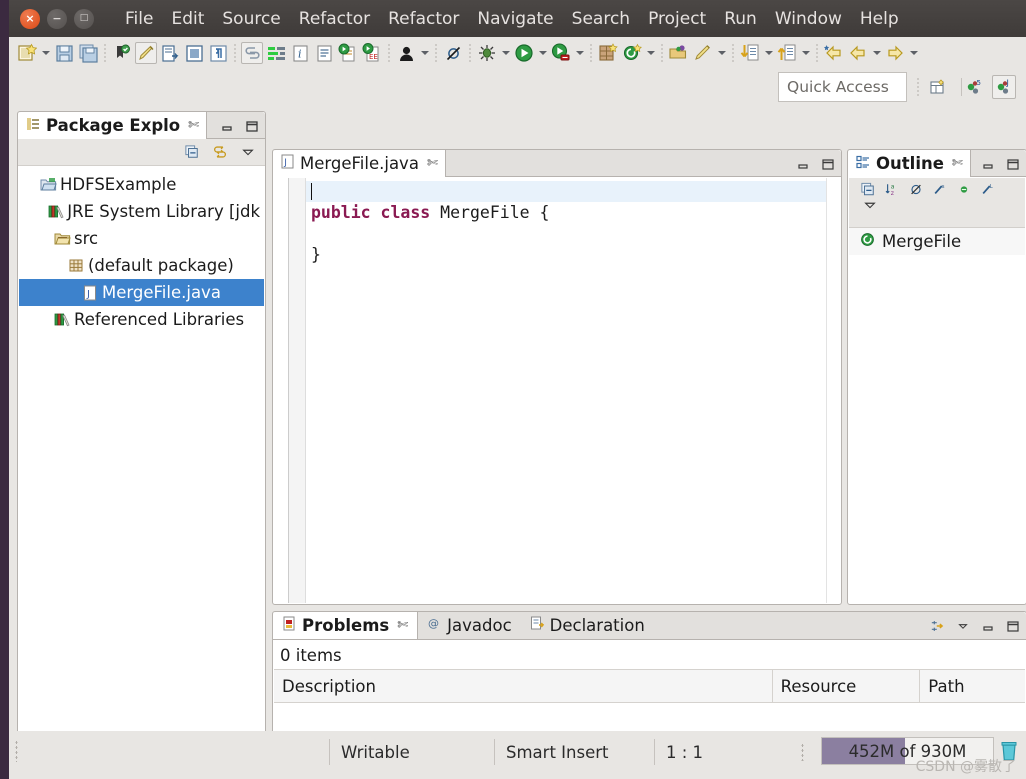 The height and width of the screenshot is (779, 1026). Describe the element at coordinates (194, 53) in the screenshot. I see `toggle-block-selection-icon` at that location.